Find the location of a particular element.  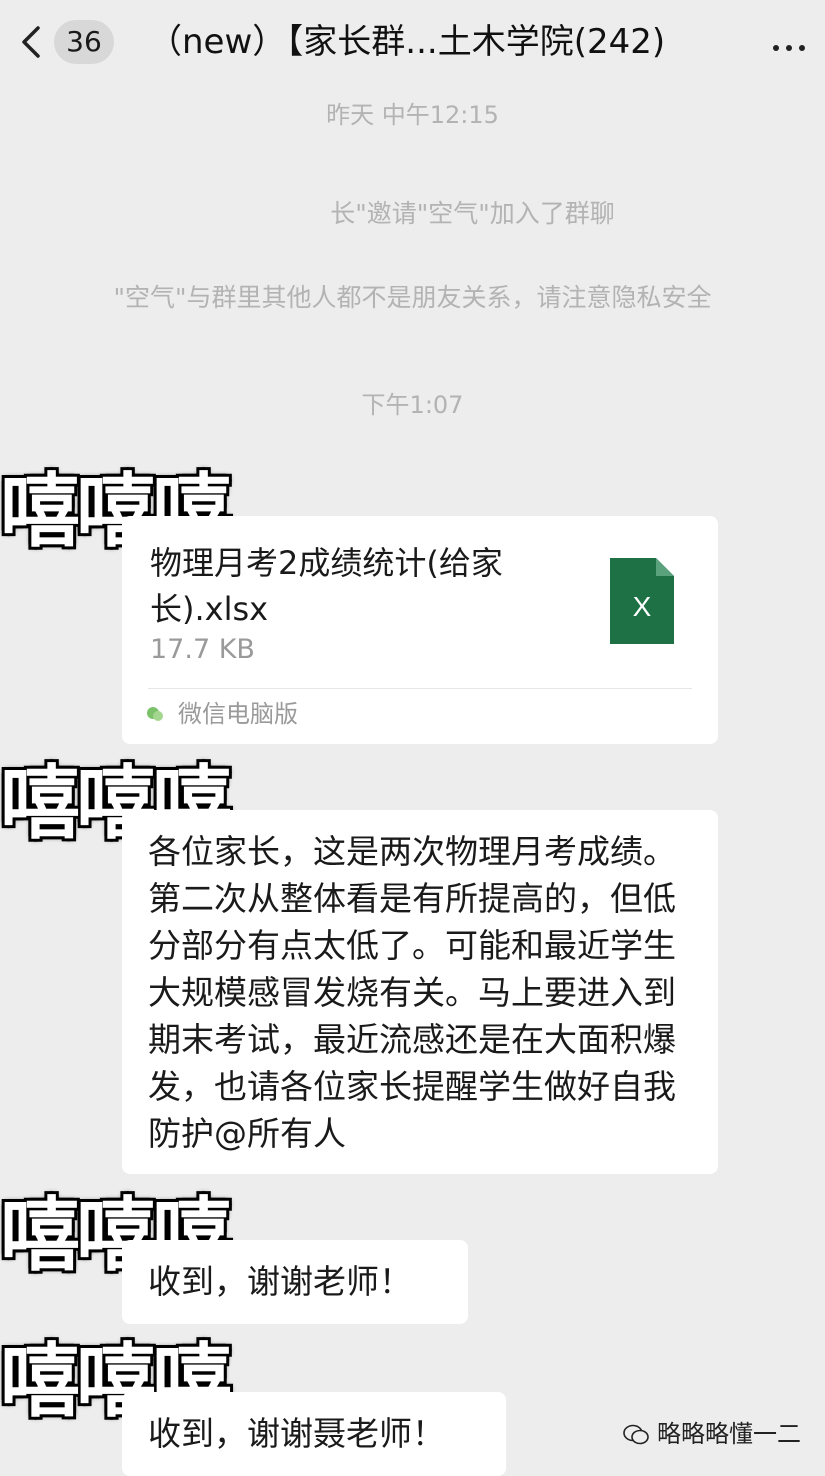

chat-header: 36 （new）【家长群...土木学院(242) is located at coordinates (412, 44).